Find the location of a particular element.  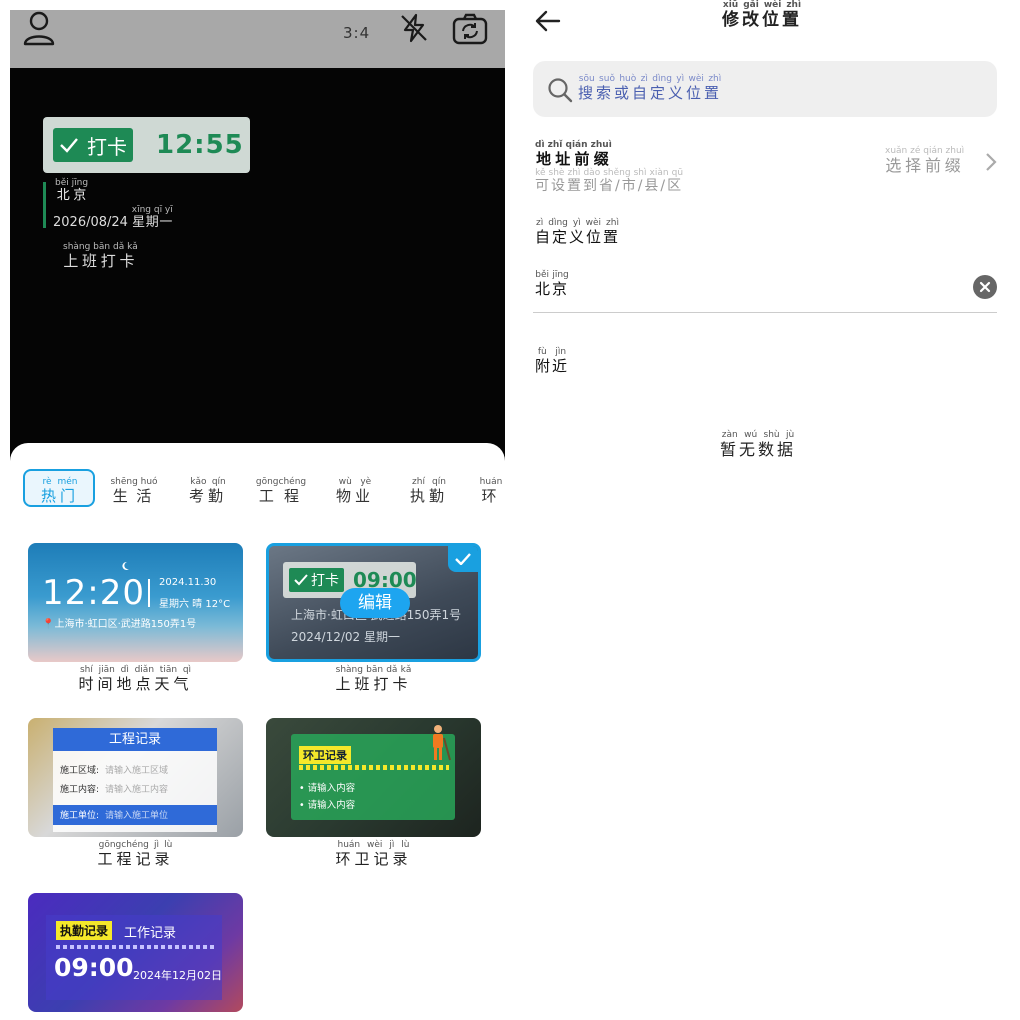

address-prefix-label: 地址前缀dì zhǐ qián zhuì is located at coordinates (573, 154).